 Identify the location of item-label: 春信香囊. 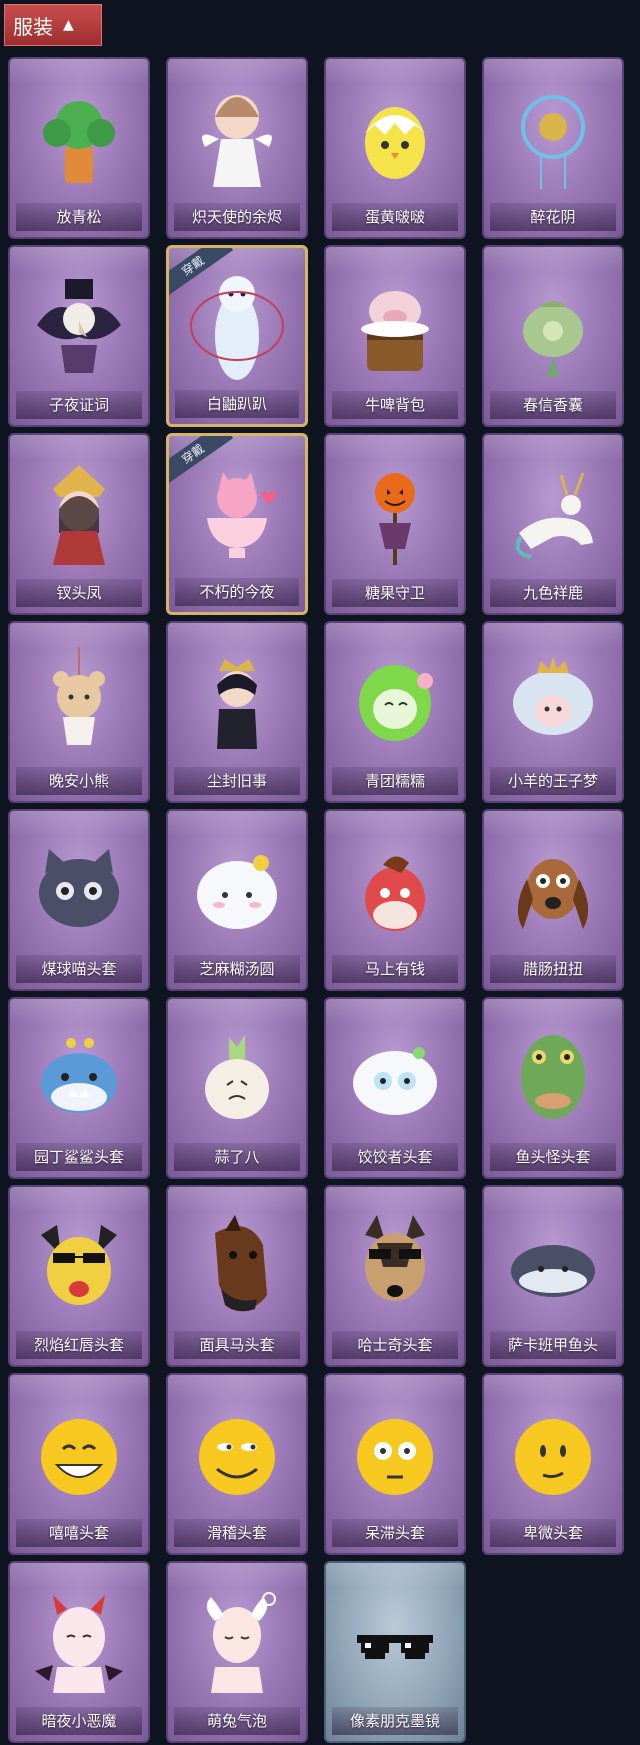
(553, 405).